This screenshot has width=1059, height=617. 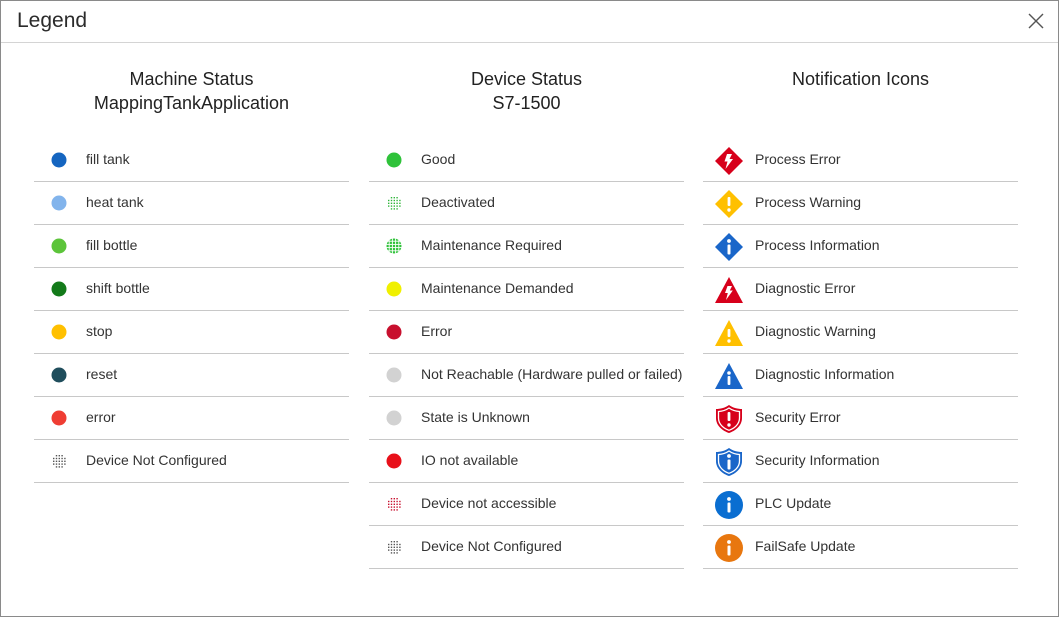 I want to click on machine-status-label: Device Not Configured, so click(x=156, y=460).